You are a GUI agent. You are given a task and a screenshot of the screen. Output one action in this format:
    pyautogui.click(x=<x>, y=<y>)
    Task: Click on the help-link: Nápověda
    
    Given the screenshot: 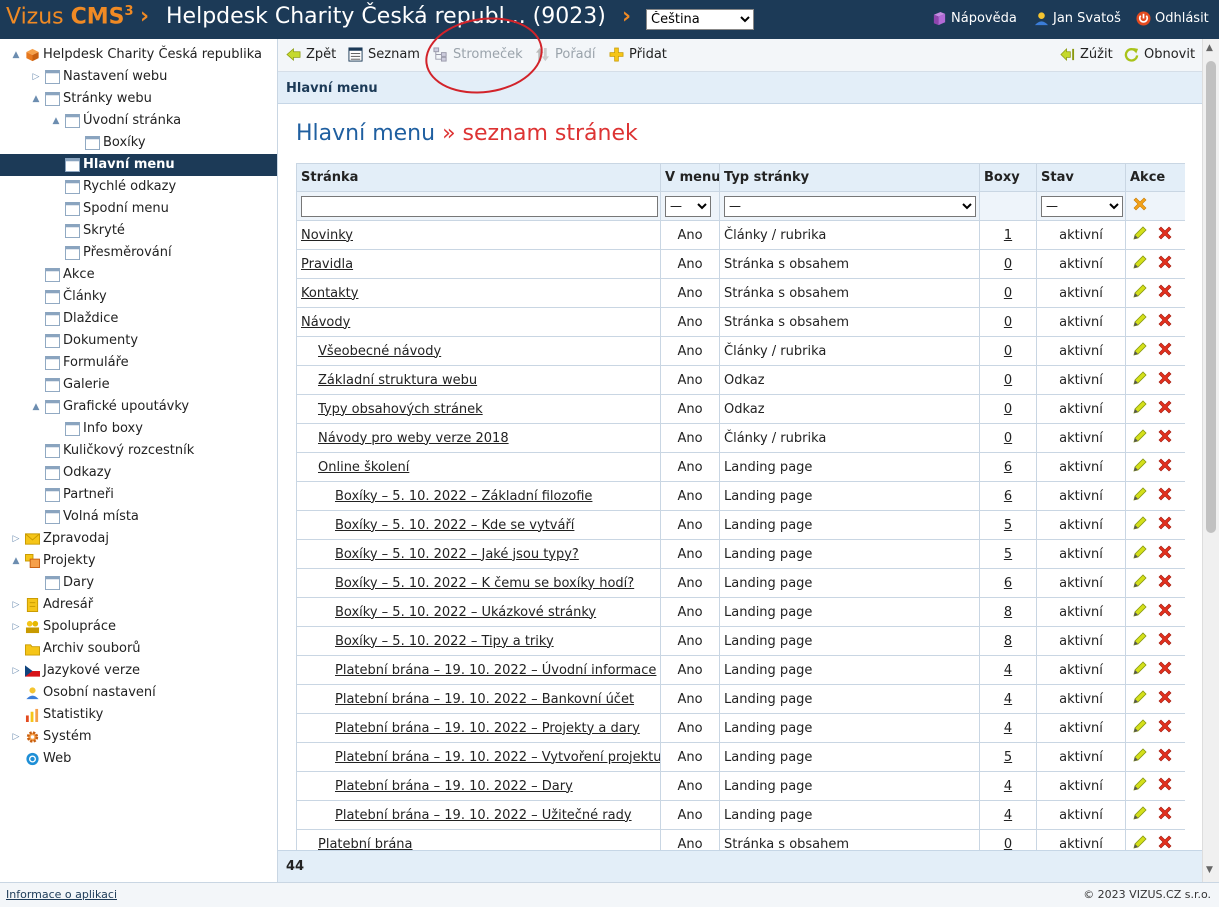 What is the action you would take?
    pyautogui.click(x=974, y=18)
    